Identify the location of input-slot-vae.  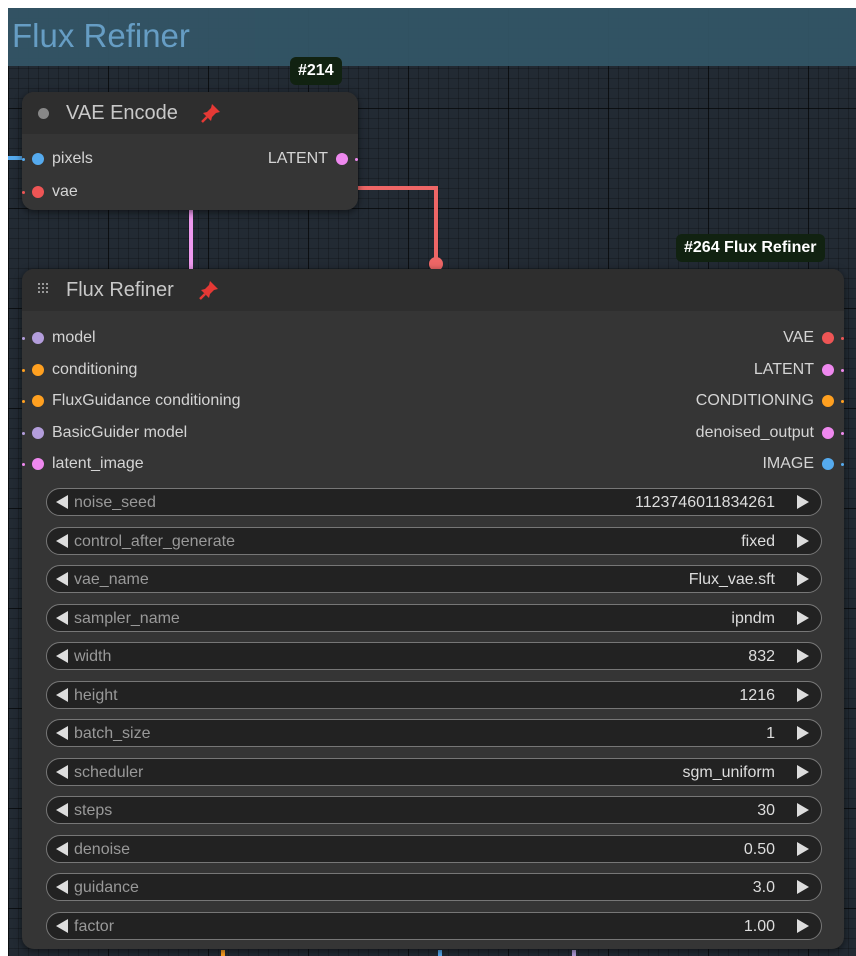
(38, 192).